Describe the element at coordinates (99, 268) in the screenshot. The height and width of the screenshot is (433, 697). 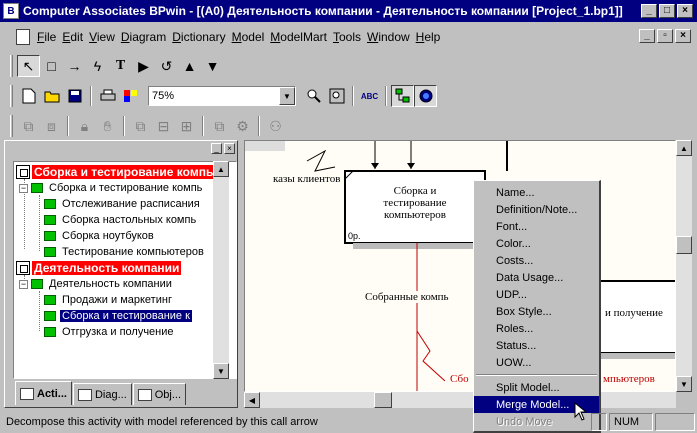
I see `tree-root-company: Деятельность компании` at that location.